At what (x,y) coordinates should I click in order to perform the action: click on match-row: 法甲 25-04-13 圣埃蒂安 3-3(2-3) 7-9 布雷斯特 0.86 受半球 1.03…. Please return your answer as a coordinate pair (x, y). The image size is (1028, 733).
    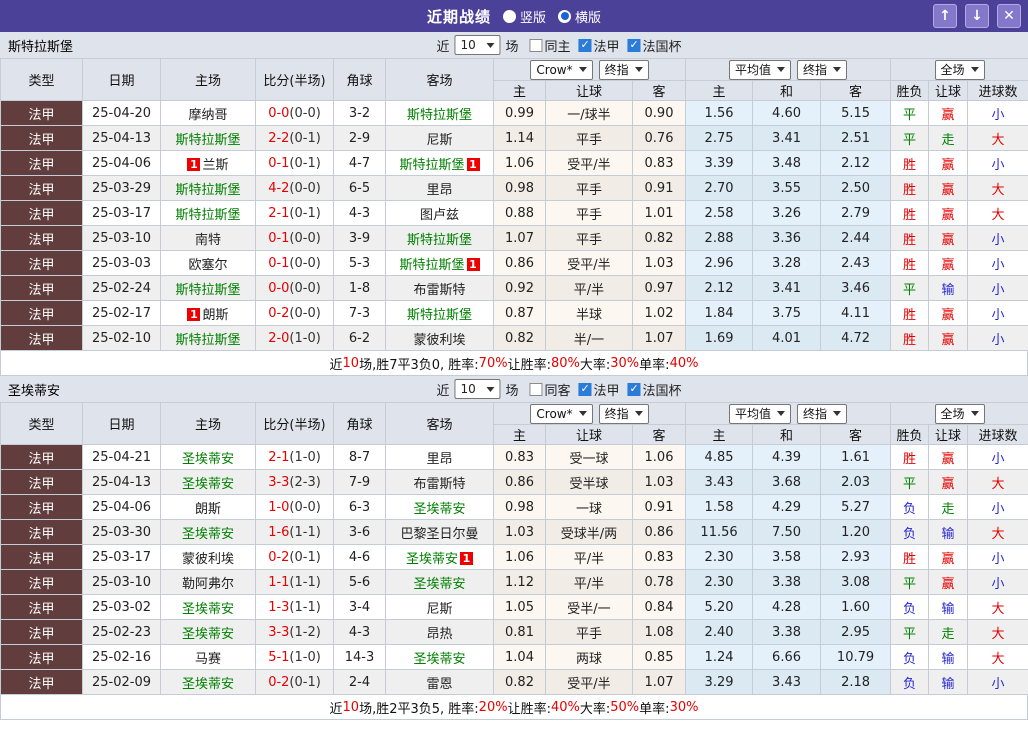
    Looking at the image, I should click on (514, 482).